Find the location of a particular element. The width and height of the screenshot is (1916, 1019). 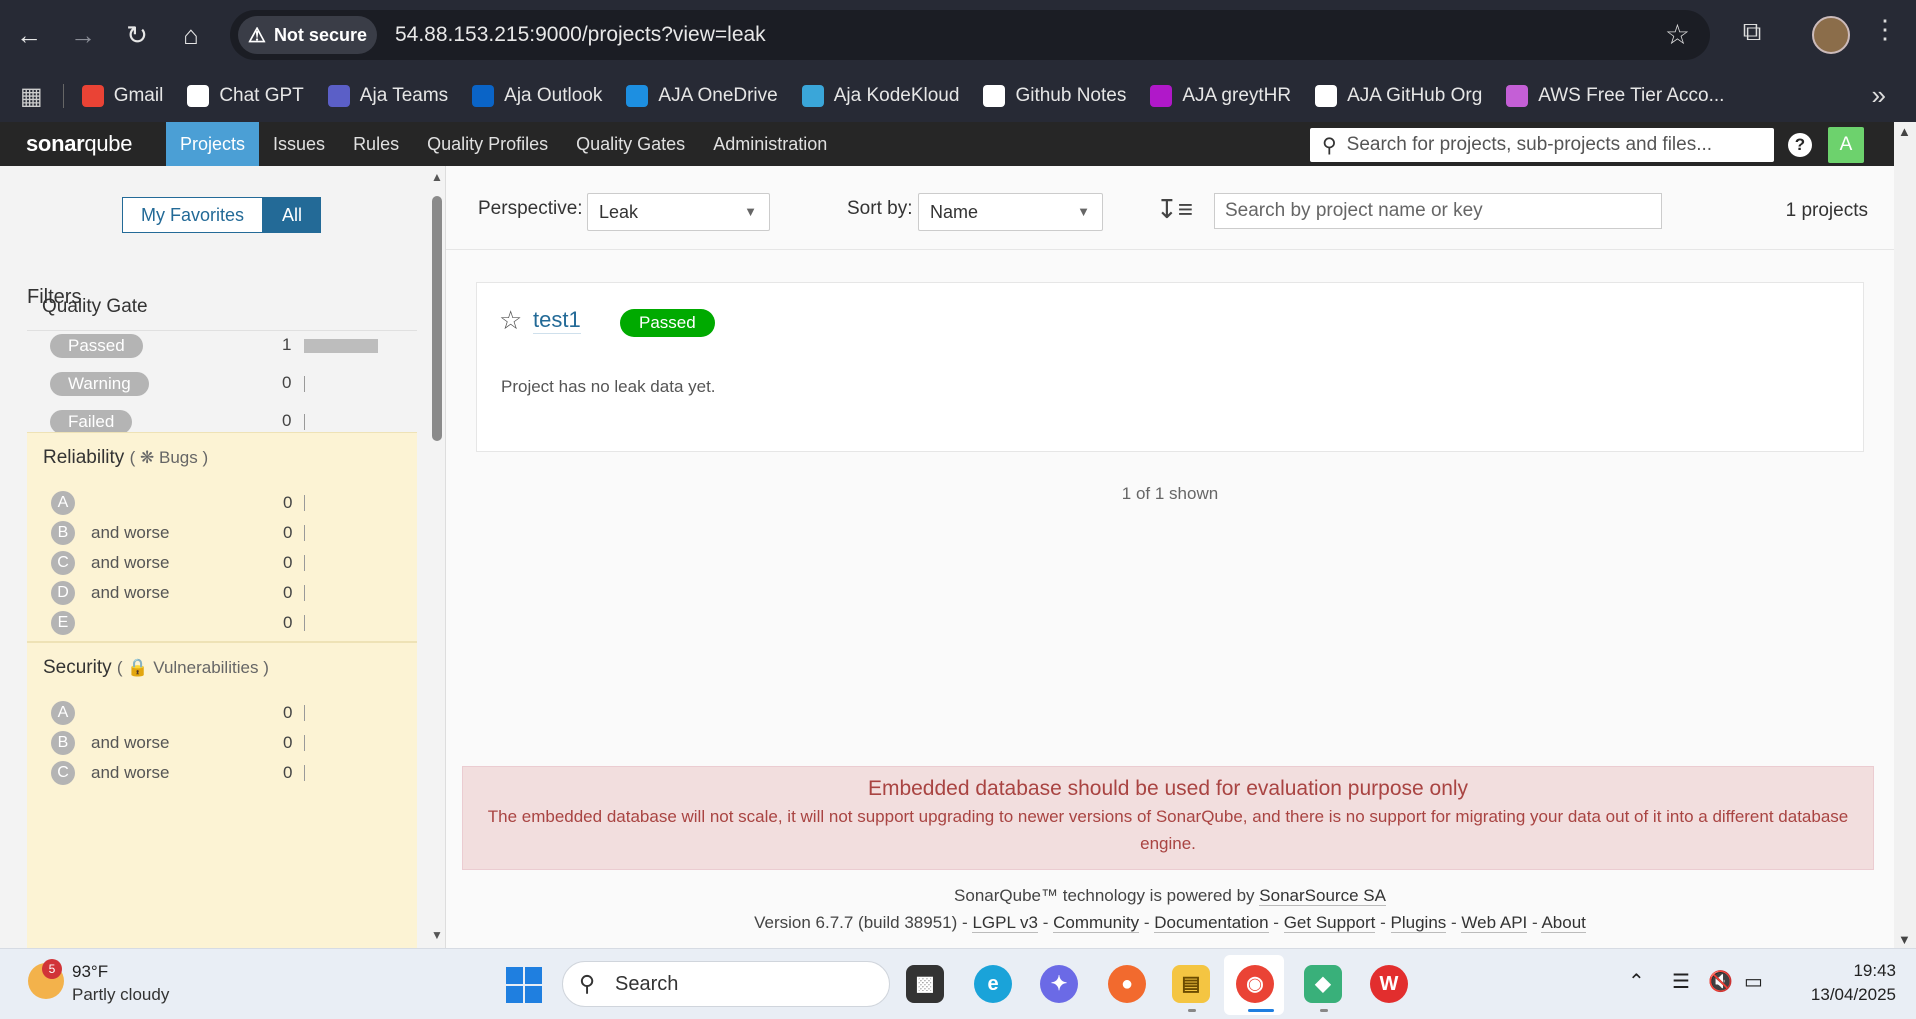

reliability-filter-a: A0 is located at coordinates (231, 503).